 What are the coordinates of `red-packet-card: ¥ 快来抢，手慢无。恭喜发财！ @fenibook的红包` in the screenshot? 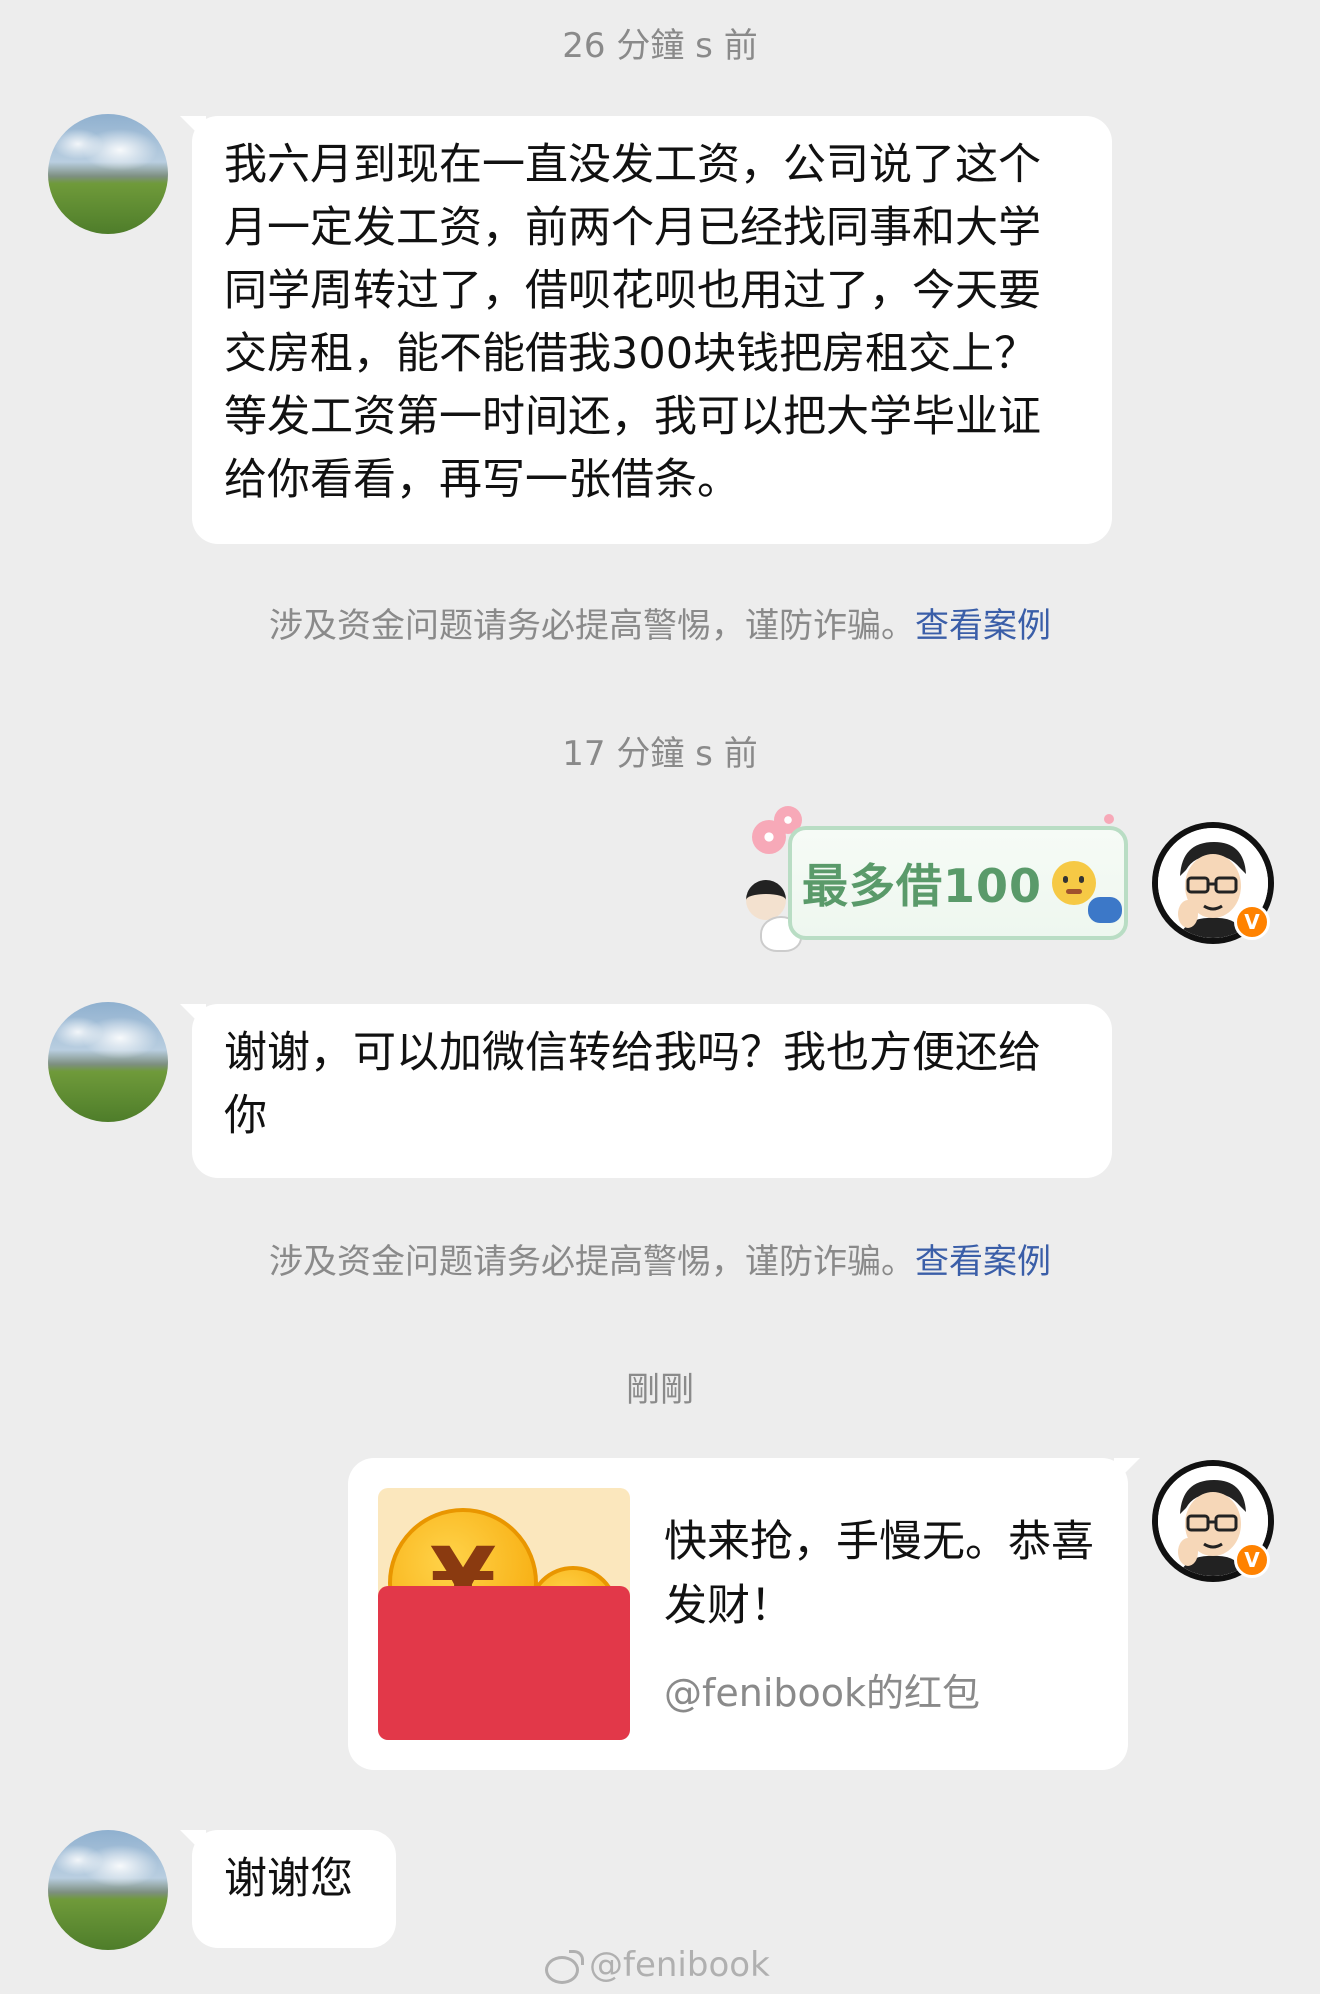 It's located at (744, 1614).